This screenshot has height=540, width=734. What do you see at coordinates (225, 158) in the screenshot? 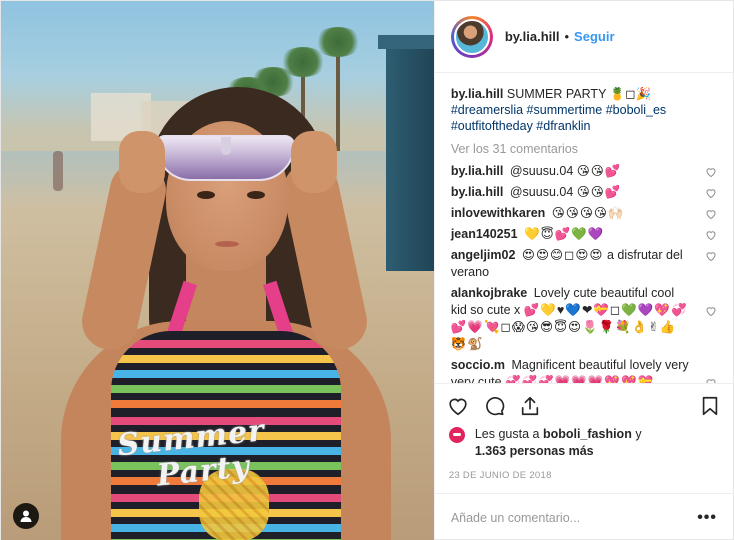
I see `sunglasses` at bounding box center [225, 158].